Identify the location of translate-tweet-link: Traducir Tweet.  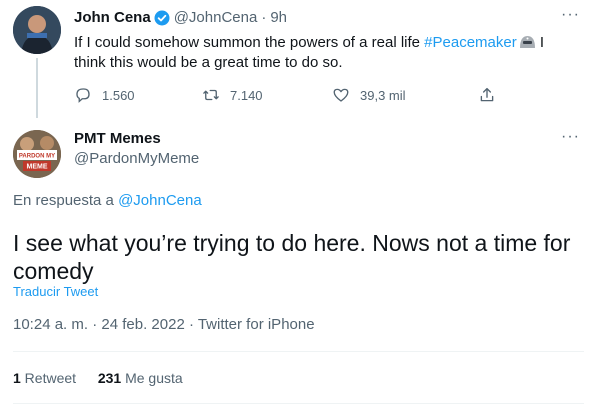
(55, 291).